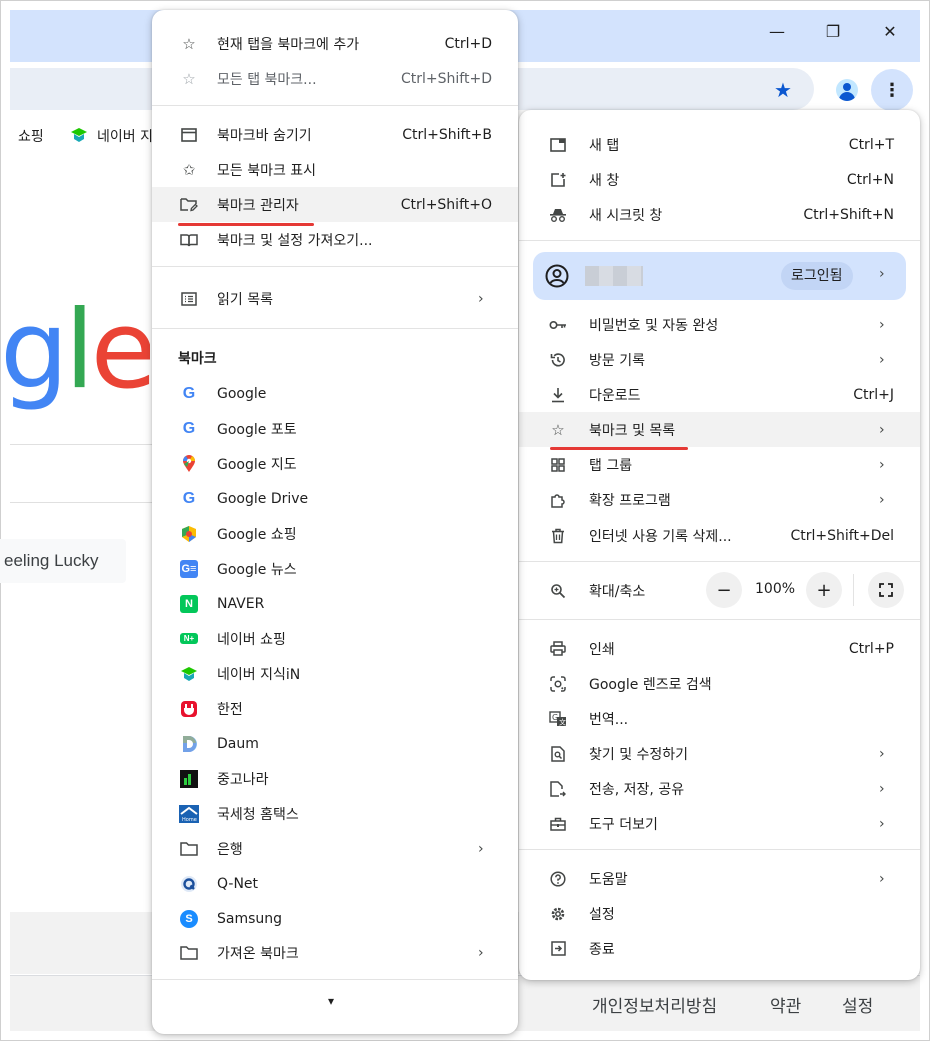  I want to click on bookmark-item-google-shopping: Google 쇼핑, so click(335, 533).